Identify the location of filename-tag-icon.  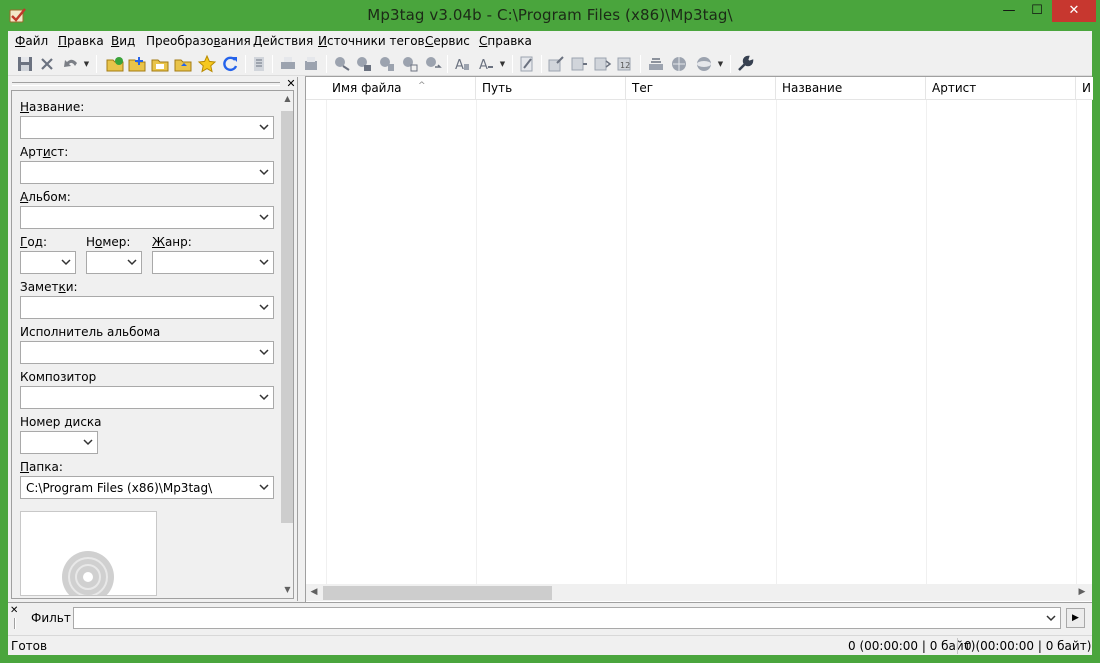
(364, 64).